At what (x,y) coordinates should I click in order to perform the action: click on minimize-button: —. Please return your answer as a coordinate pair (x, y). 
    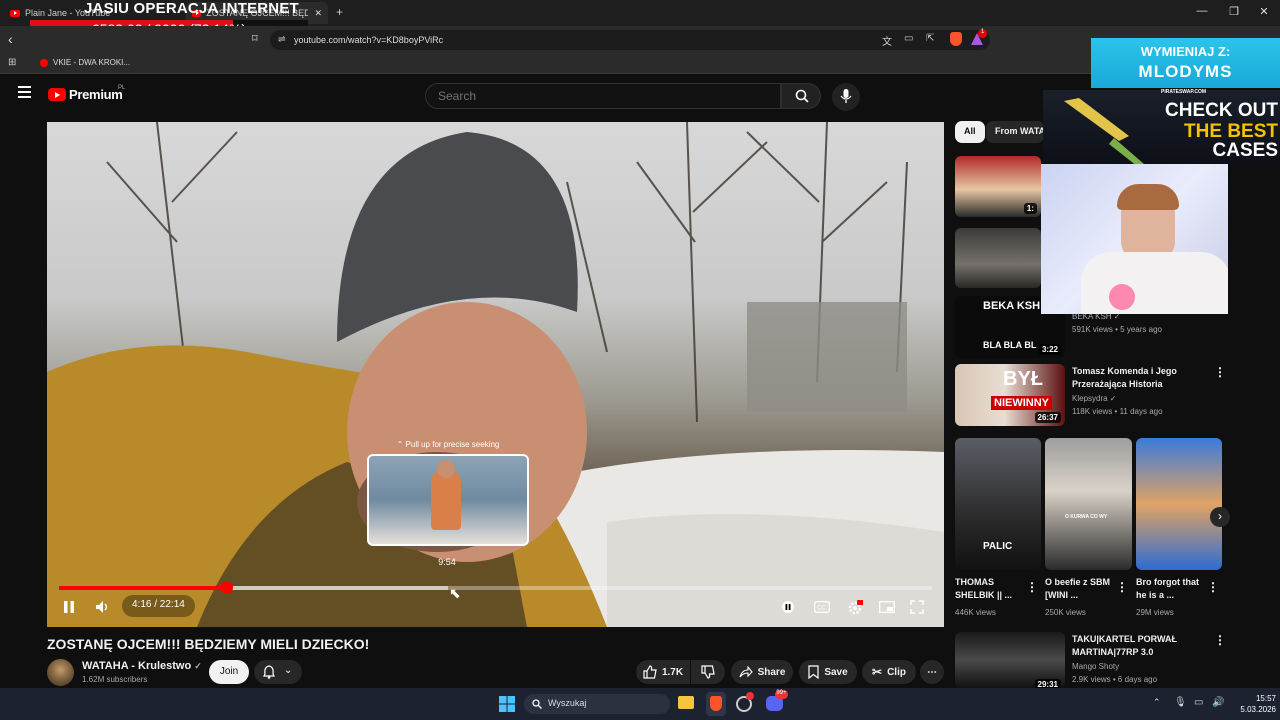
    Looking at the image, I should click on (1202, 11).